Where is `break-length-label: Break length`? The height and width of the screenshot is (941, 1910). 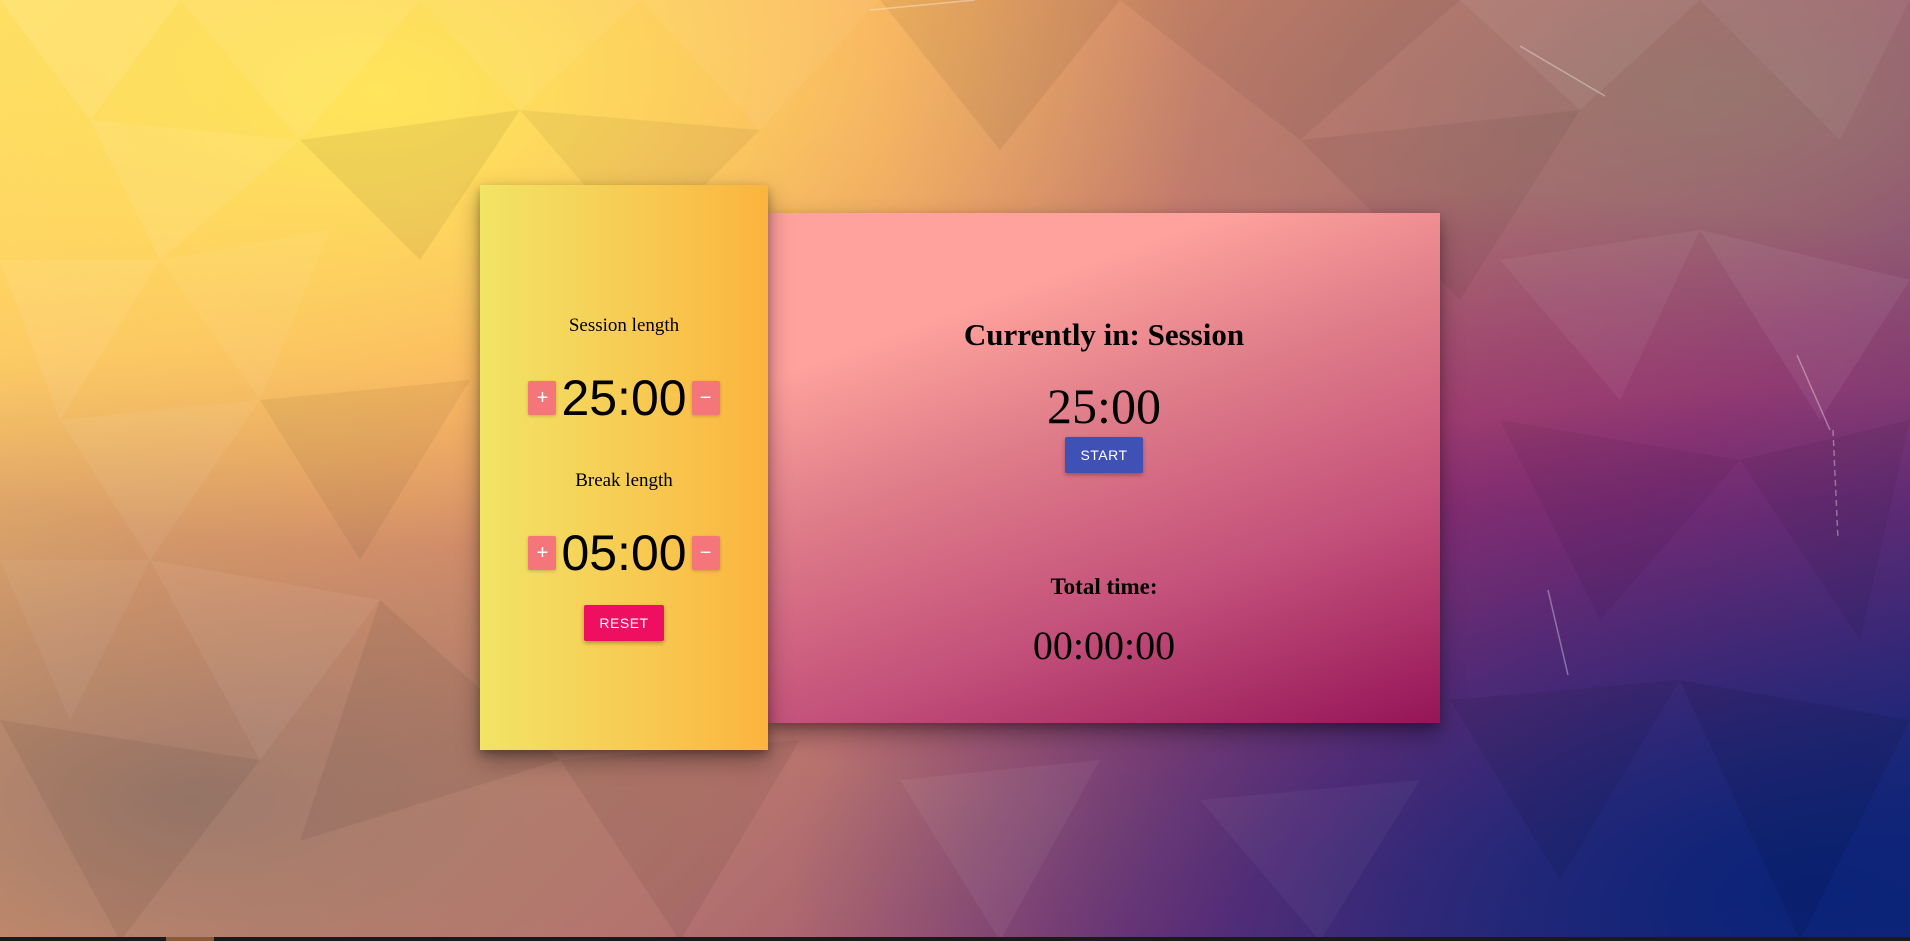
break-length-label: Break length is located at coordinates (624, 480).